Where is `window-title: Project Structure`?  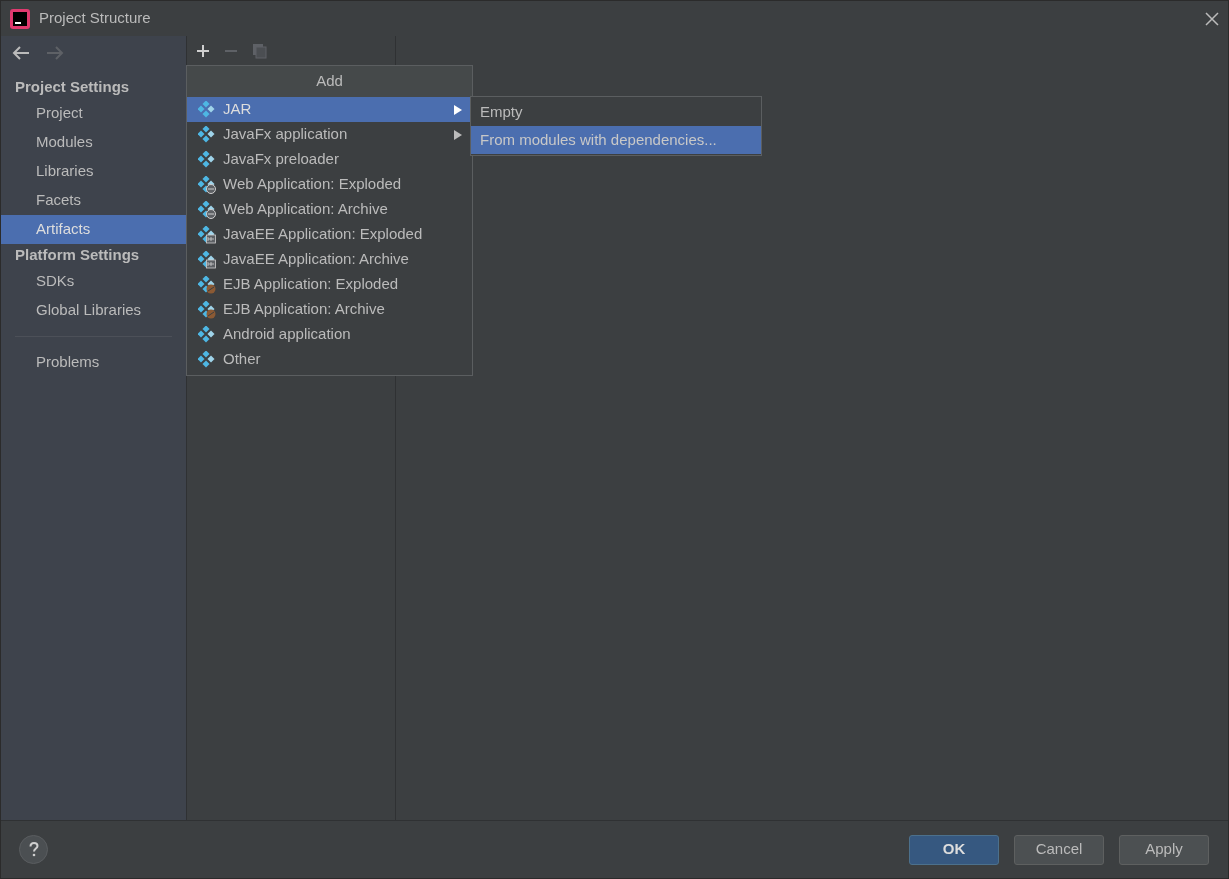 window-title: Project Structure is located at coordinates (95, 18).